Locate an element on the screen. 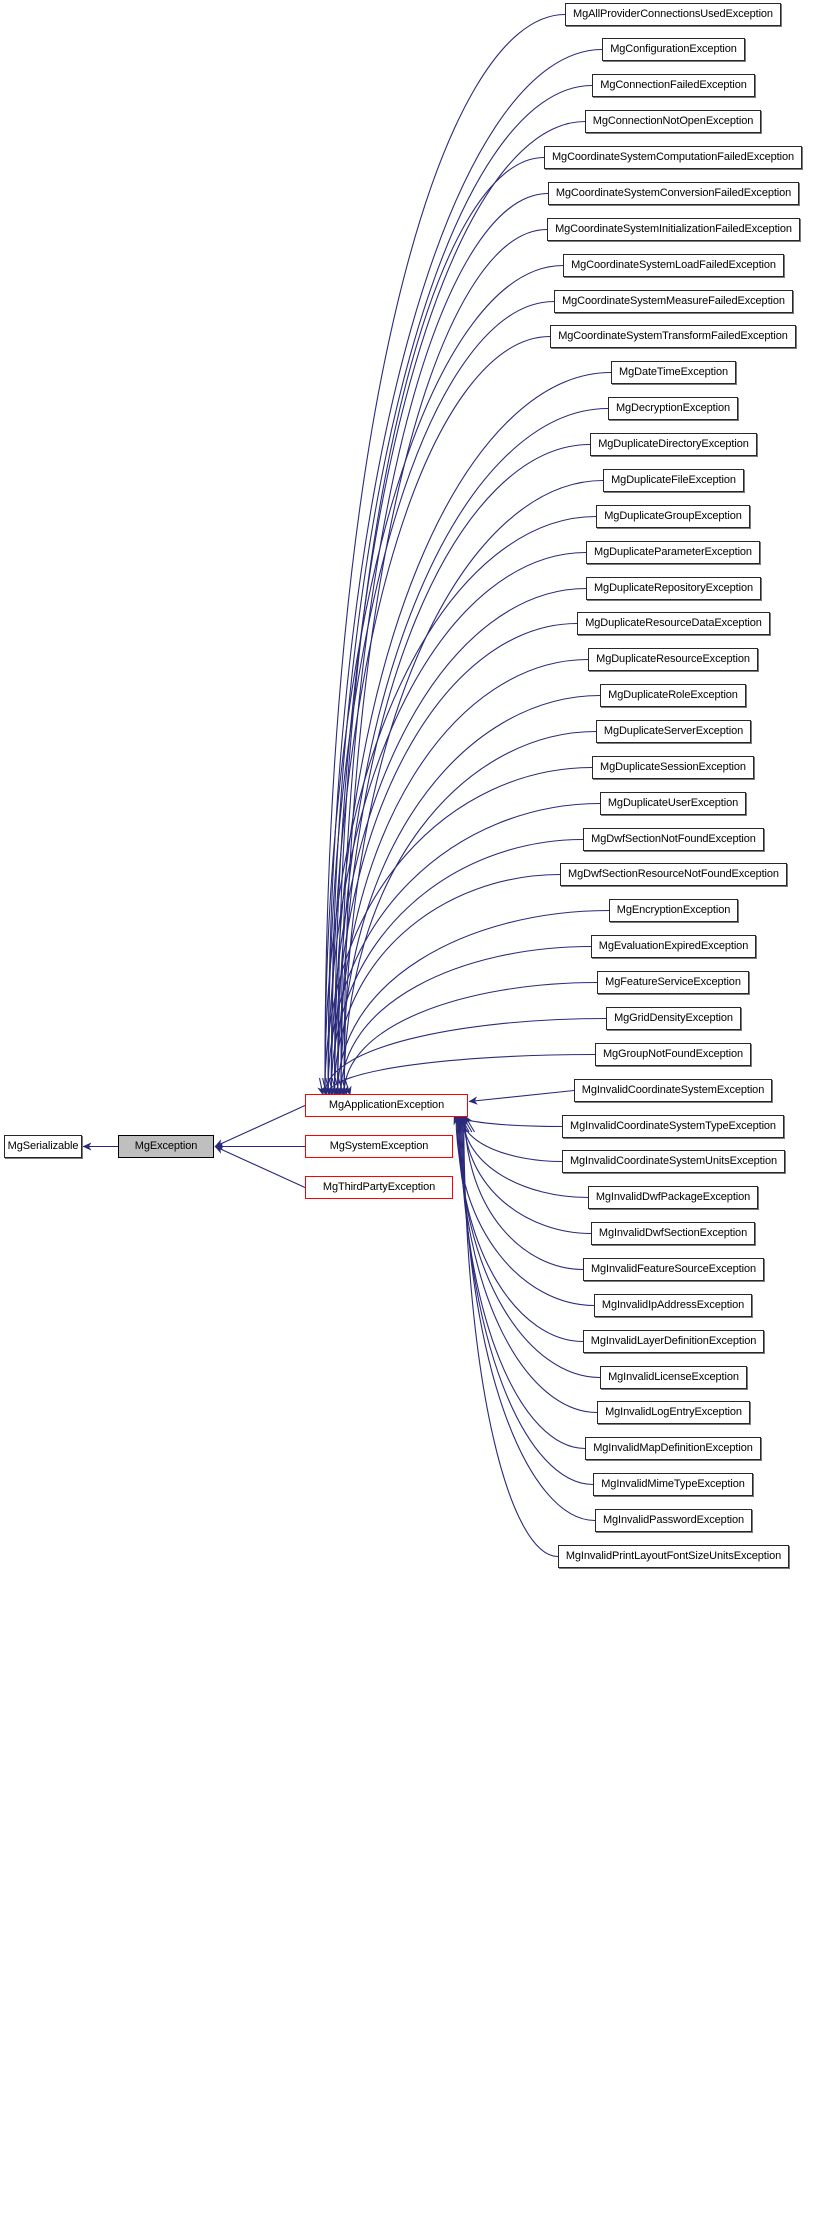 Image resolution: width=836 pixels, height=2216 pixels. node-mgdecryptionexception: MgDecryptionException is located at coordinates (673, 408).